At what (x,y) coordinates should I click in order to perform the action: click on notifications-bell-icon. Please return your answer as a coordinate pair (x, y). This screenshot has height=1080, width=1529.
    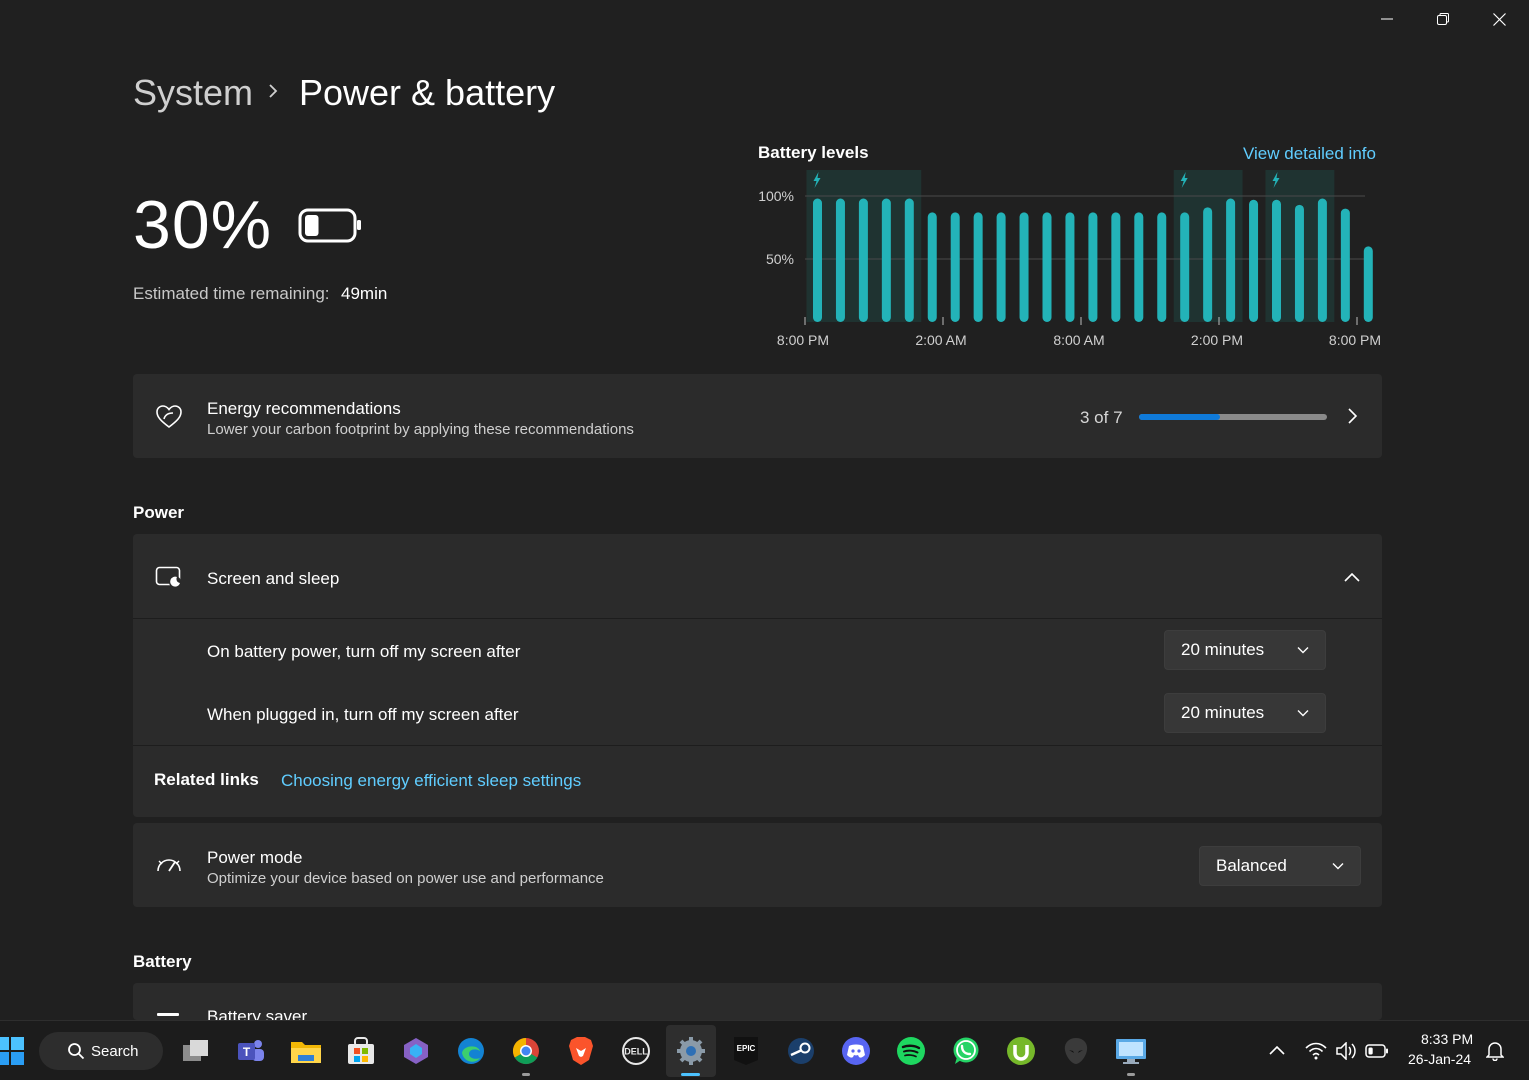
    Looking at the image, I should click on (1495, 1051).